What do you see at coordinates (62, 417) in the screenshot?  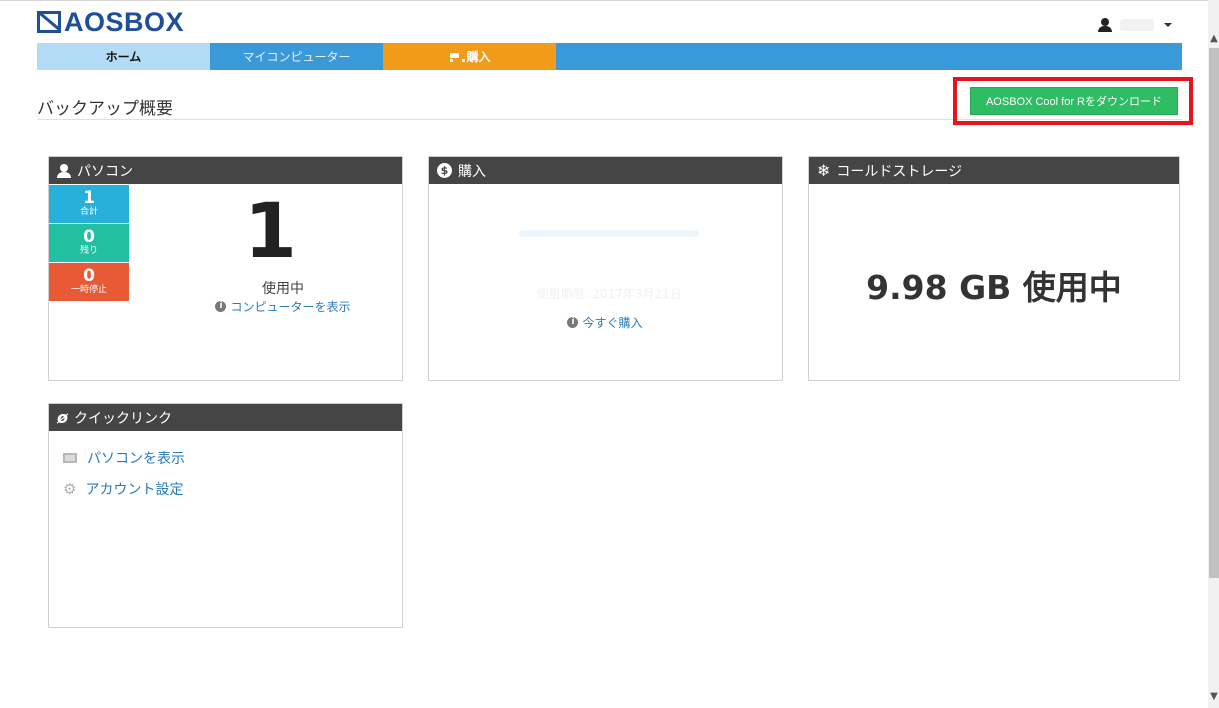 I see `link-icon: ø` at bounding box center [62, 417].